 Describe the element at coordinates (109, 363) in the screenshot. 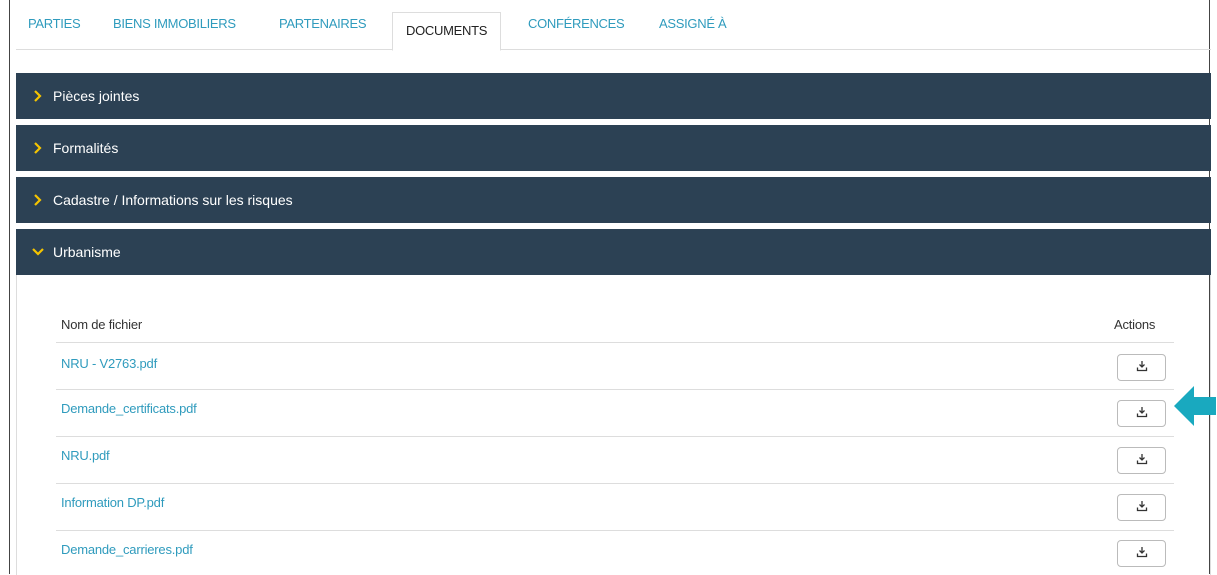

I see `file-link: NRU - V2763.pdf` at that location.